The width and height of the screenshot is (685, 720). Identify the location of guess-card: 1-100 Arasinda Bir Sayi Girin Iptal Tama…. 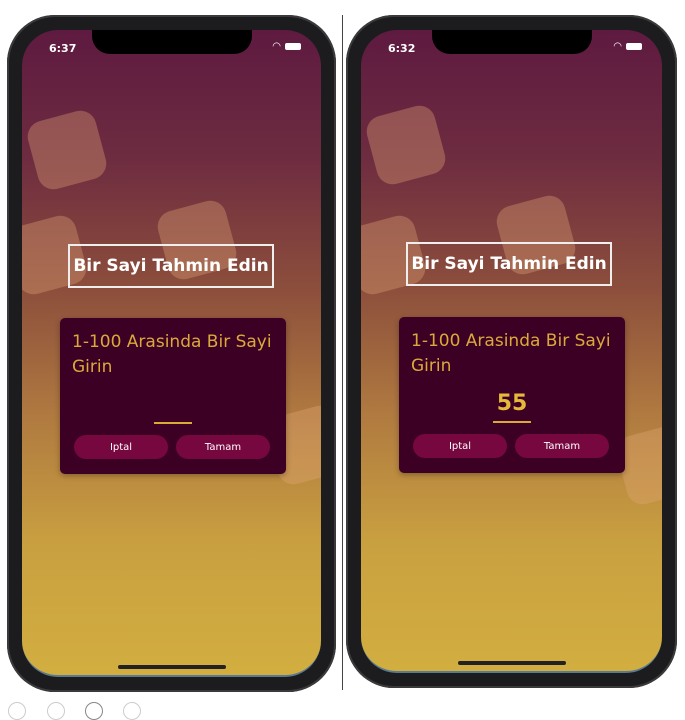
(173, 396).